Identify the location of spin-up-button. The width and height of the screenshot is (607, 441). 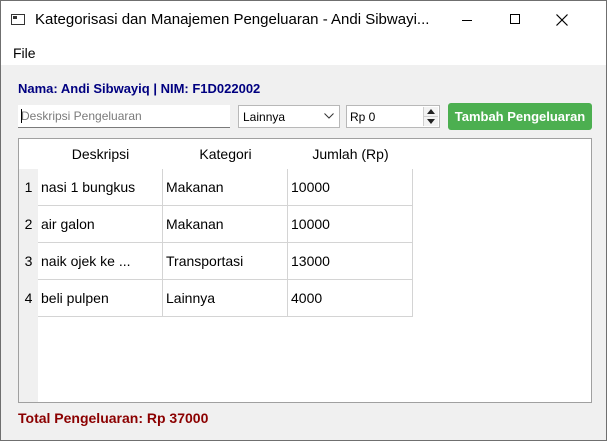
(431, 112).